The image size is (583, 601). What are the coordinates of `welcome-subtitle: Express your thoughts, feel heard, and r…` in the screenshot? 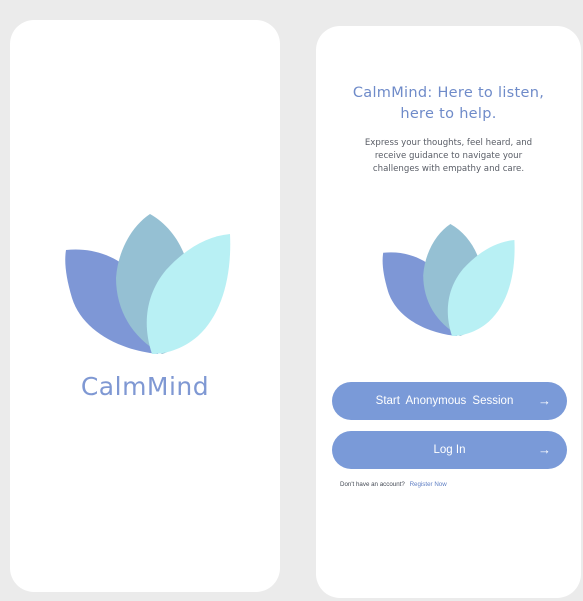 It's located at (448, 156).